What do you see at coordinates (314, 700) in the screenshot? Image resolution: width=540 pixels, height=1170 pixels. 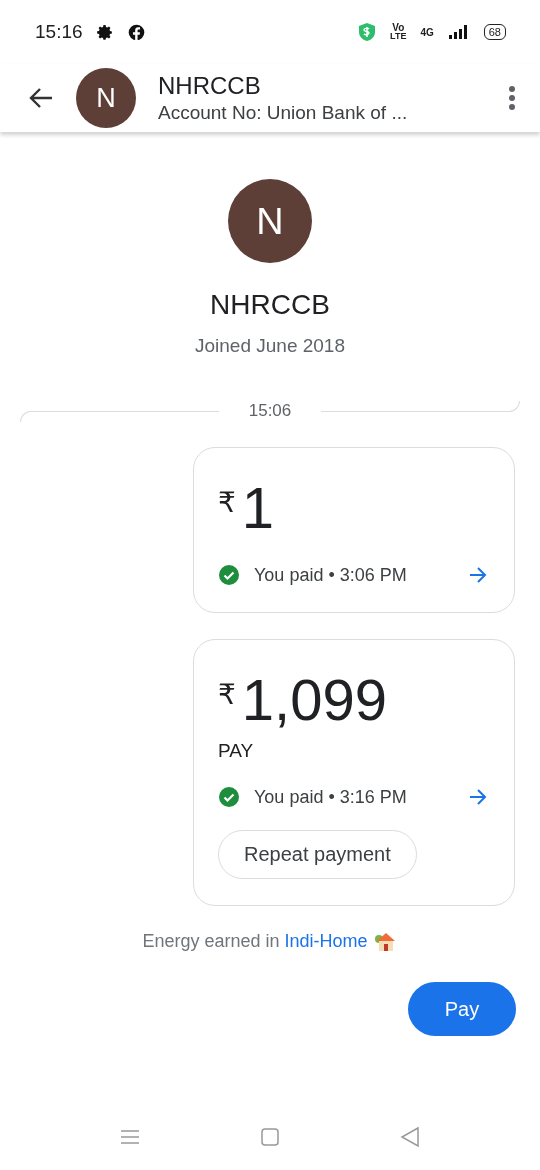 I see `payment-amount: 1,099` at bounding box center [314, 700].